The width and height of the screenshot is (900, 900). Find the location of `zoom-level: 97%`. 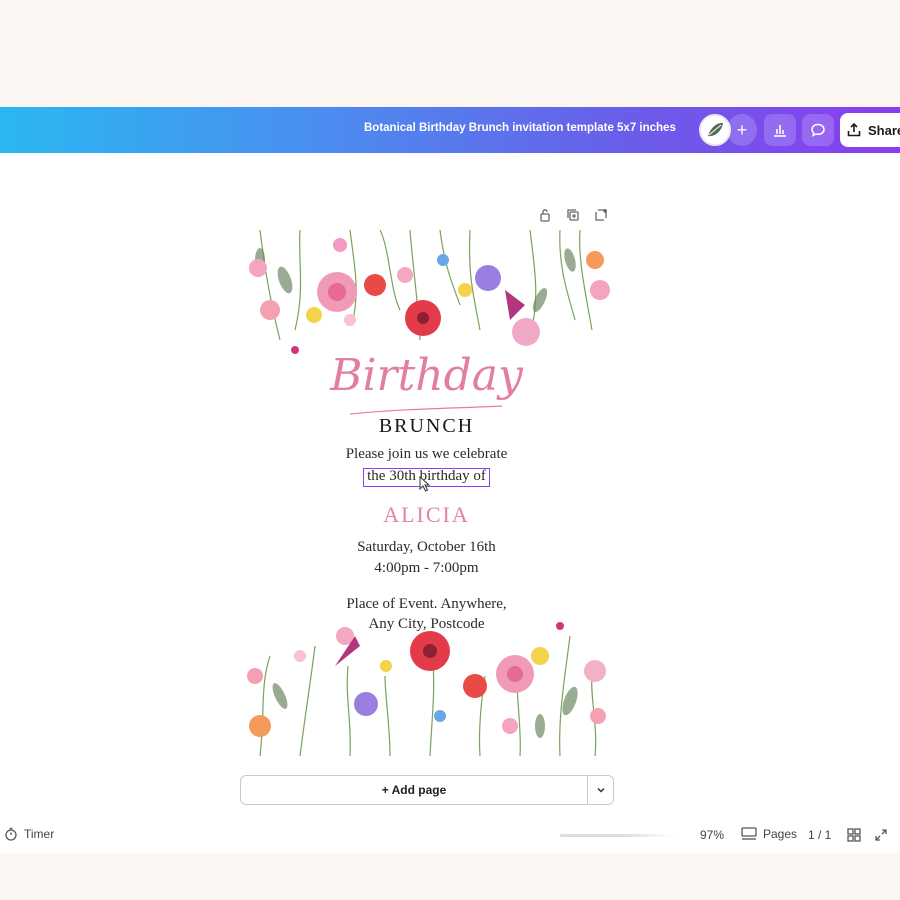

zoom-level: 97% is located at coordinates (712, 835).